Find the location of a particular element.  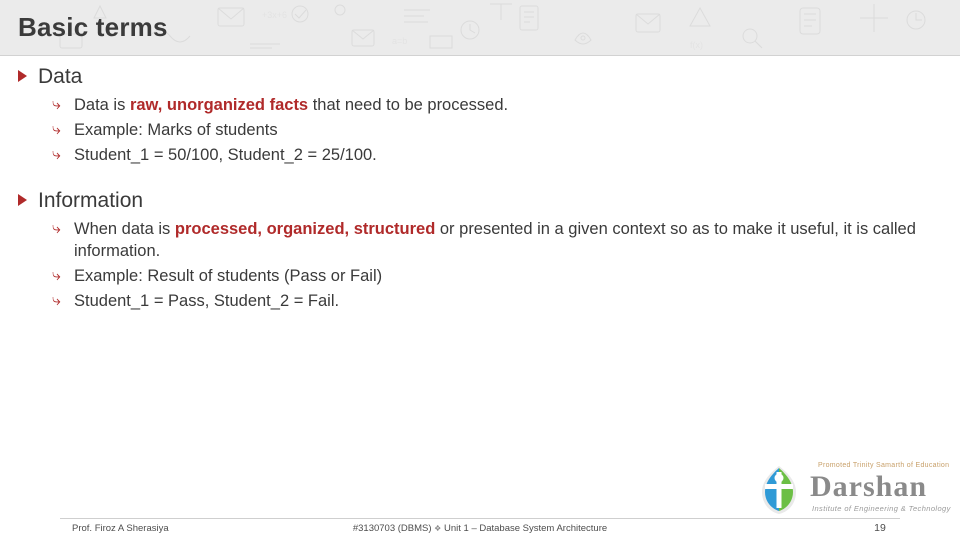

svg-text: f(x) is located at coordinates (696, 45).